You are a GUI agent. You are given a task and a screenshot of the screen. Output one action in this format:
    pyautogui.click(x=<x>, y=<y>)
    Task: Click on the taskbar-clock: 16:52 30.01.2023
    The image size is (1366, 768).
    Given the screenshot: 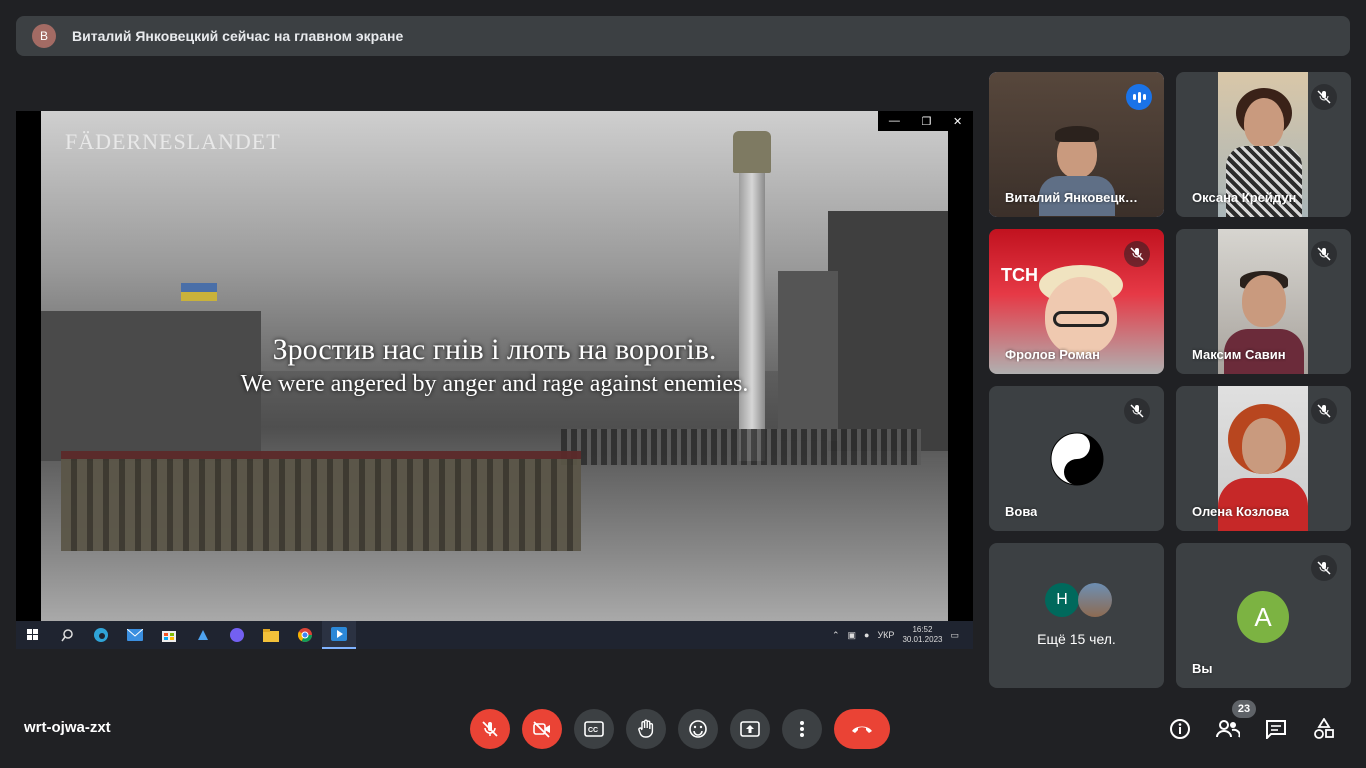 What is the action you would take?
    pyautogui.click(x=922, y=635)
    